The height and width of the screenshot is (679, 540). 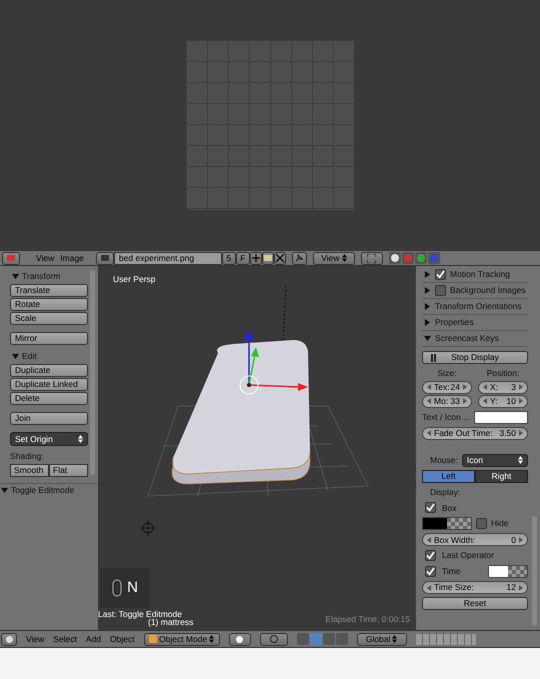 What do you see at coordinates (182, 639) in the screenshot?
I see `mode-dropdown: Object Mode` at bounding box center [182, 639].